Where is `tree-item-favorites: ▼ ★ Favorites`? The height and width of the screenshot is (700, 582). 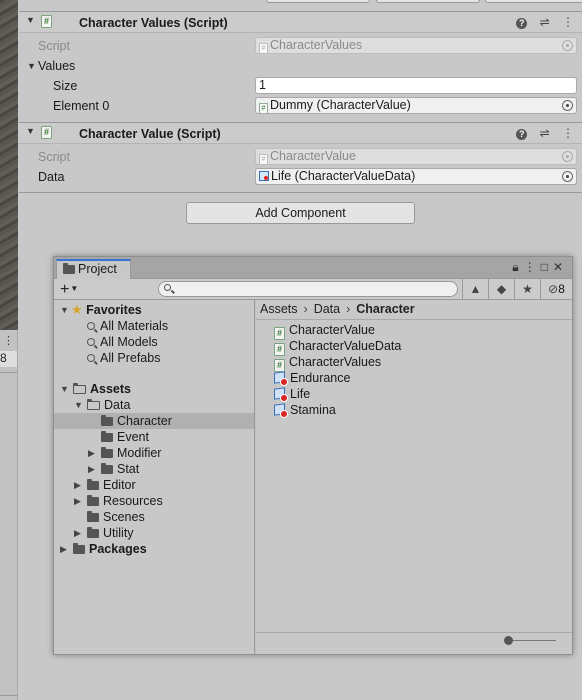 tree-item-favorites: ▼ ★ Favorites is located at coordinates (154, 310).